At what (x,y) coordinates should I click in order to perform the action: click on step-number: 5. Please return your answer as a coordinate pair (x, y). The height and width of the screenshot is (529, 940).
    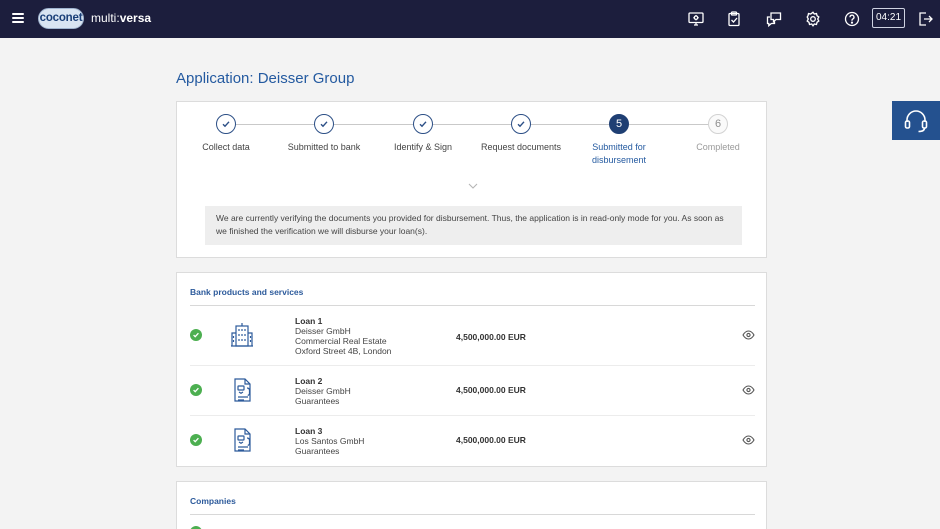
    Looking at the image, I should click on (619, 124).